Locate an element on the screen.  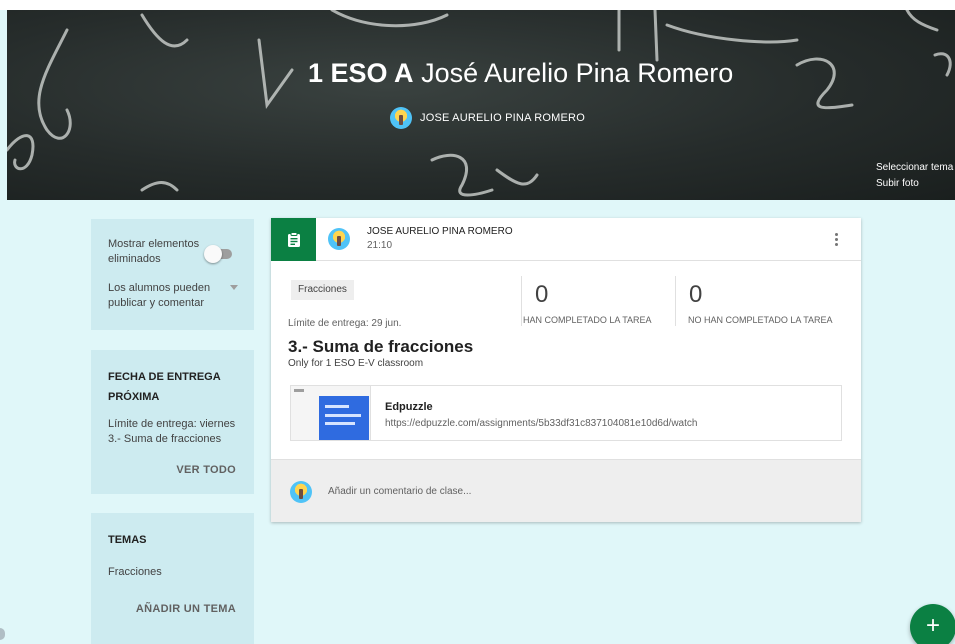
teacher-avatar is located at coordinates (401, 118).